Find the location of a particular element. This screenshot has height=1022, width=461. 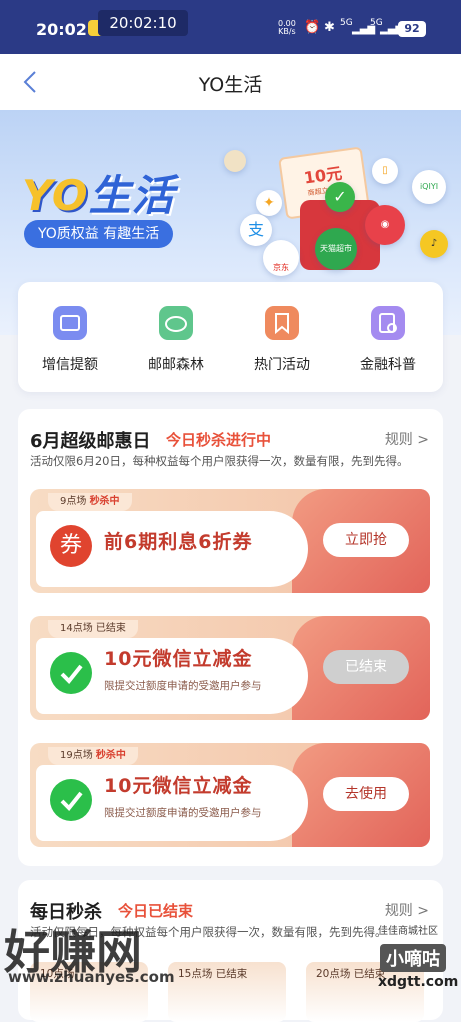

cookie-icon is located at coordinates (235, 161).